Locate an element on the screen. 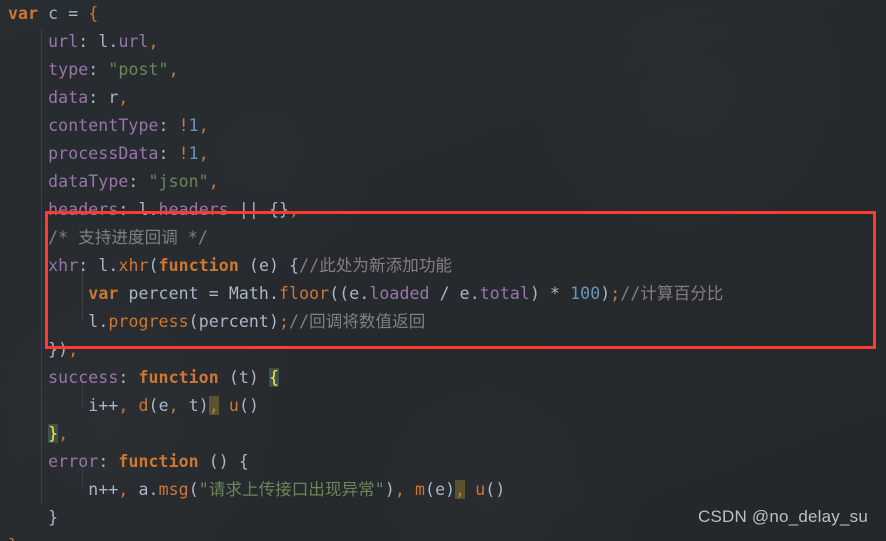  code-line: contentType: !1, is located at coordinates (443, 126).